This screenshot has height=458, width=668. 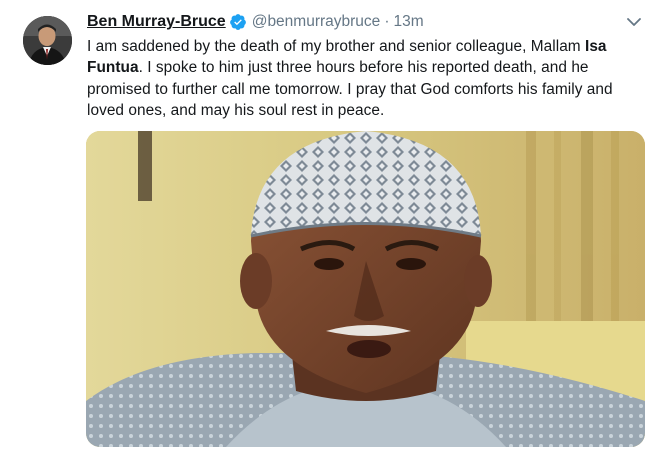 What do you see at coordinates (596, 46) in the screenshot?
I see `tweet-text-bold-first: Isa` at bounding box center [596, 46].